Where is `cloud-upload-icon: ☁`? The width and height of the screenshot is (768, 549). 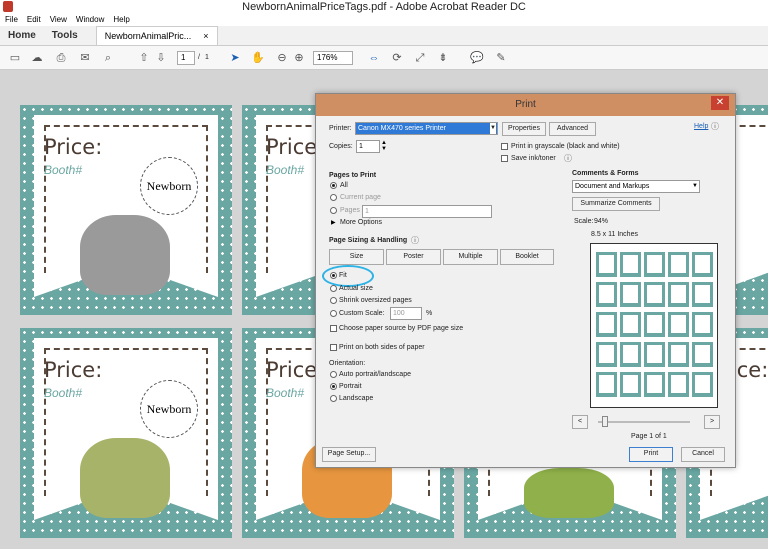
cloud-upload-icon: ☁ is located at coordinates (37, 58).